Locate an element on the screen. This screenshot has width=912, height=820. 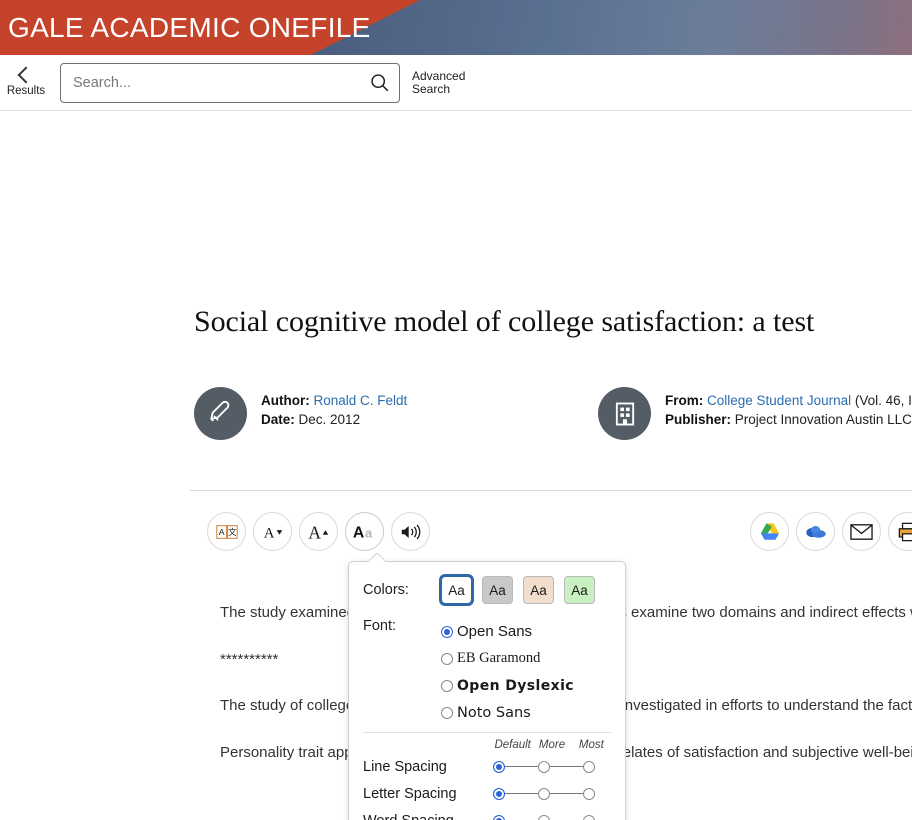
word-spacing-knob-default is located at coordinates (499, 817).